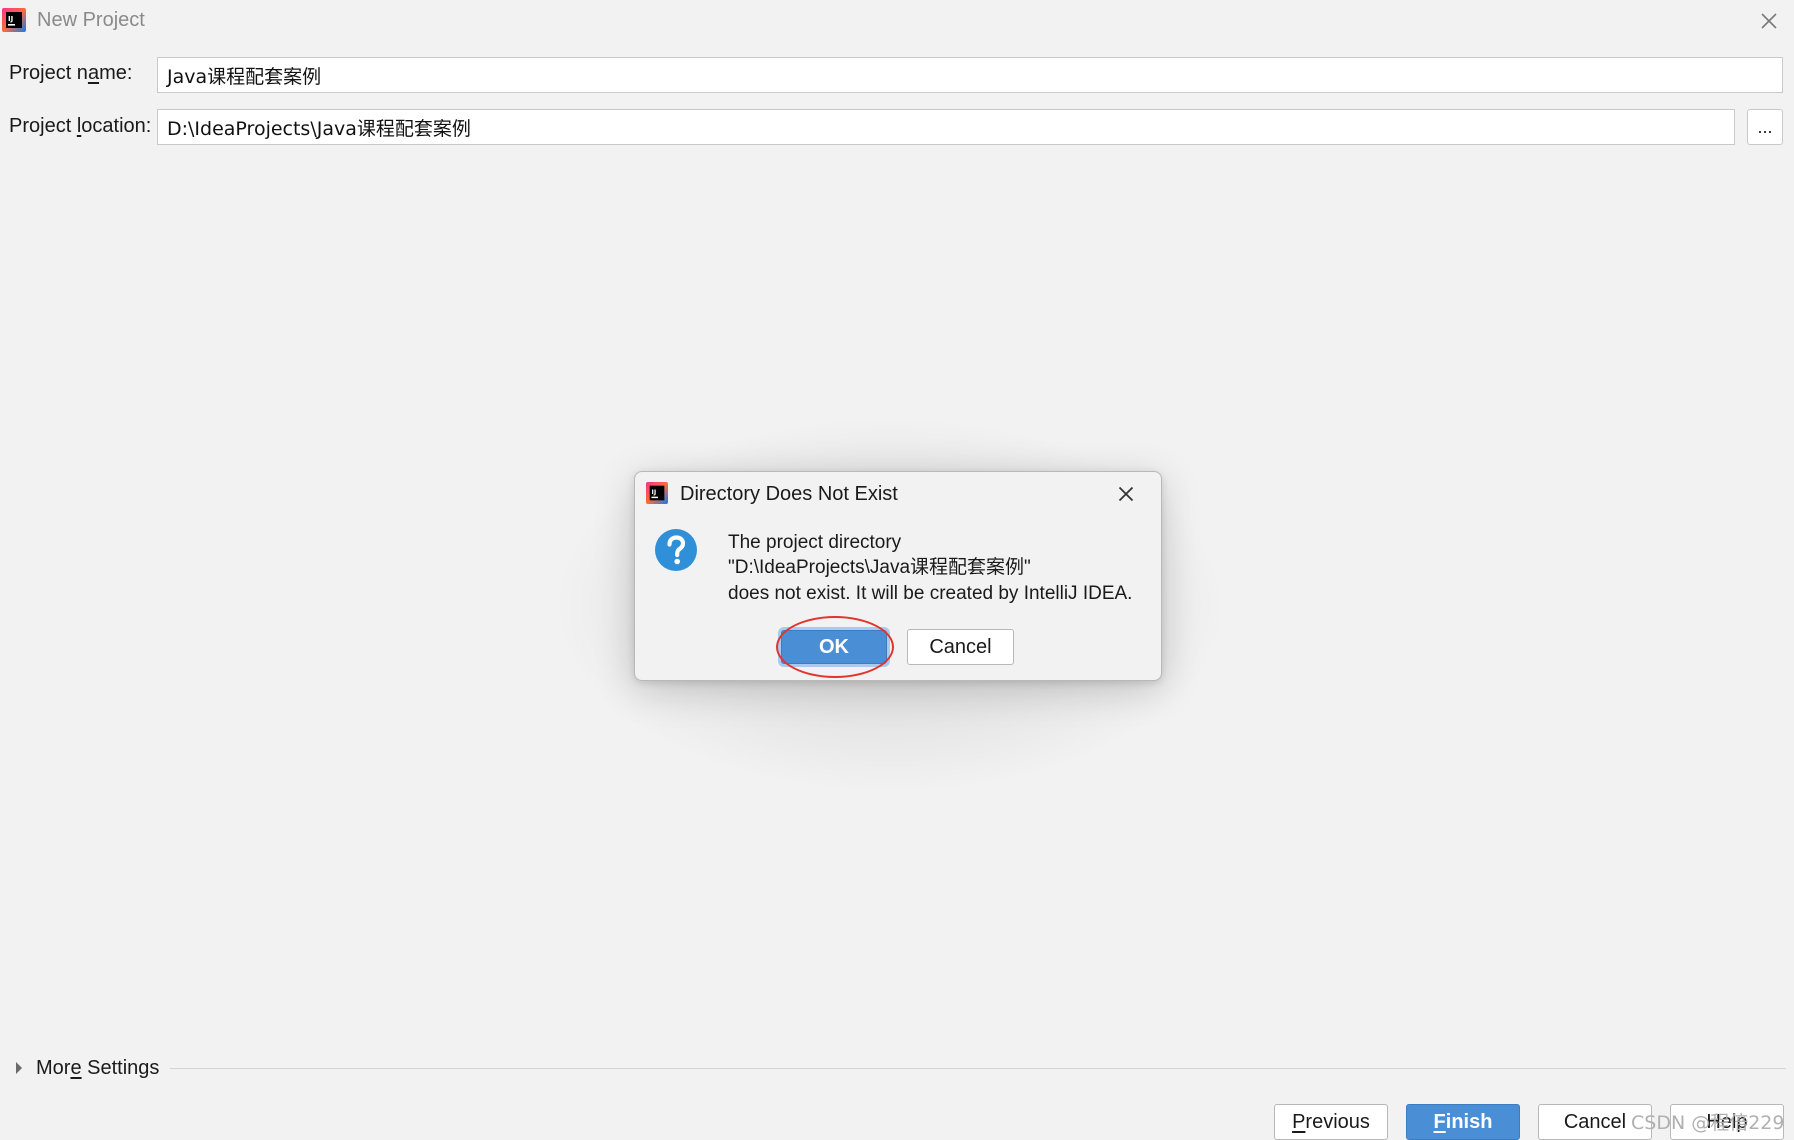  I want to click on project-name-label: Project name:, so click(71, 73).